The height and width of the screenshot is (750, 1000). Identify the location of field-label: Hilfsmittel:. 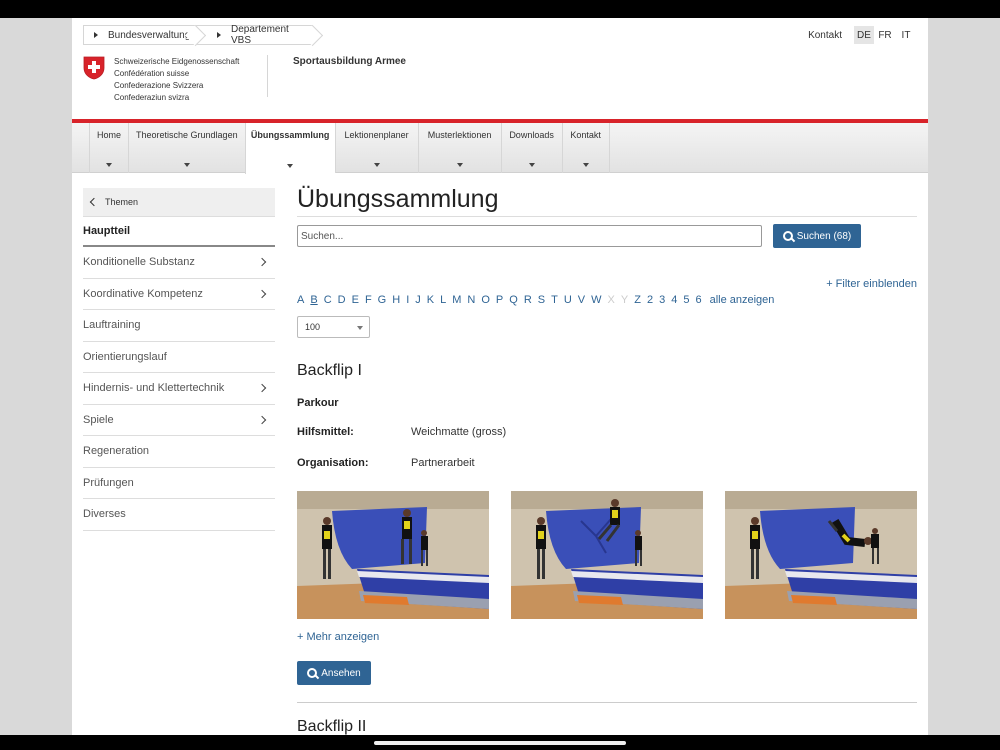
(325, 432).